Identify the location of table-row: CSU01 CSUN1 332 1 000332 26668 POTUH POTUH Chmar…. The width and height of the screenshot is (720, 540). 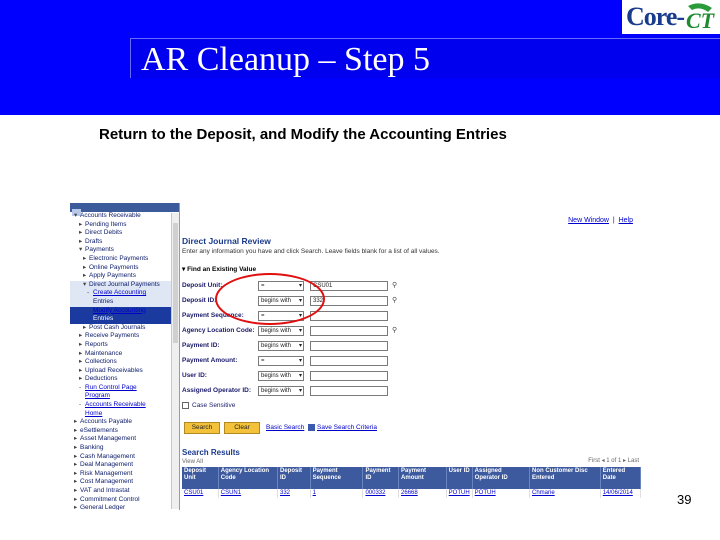
(412, 493).